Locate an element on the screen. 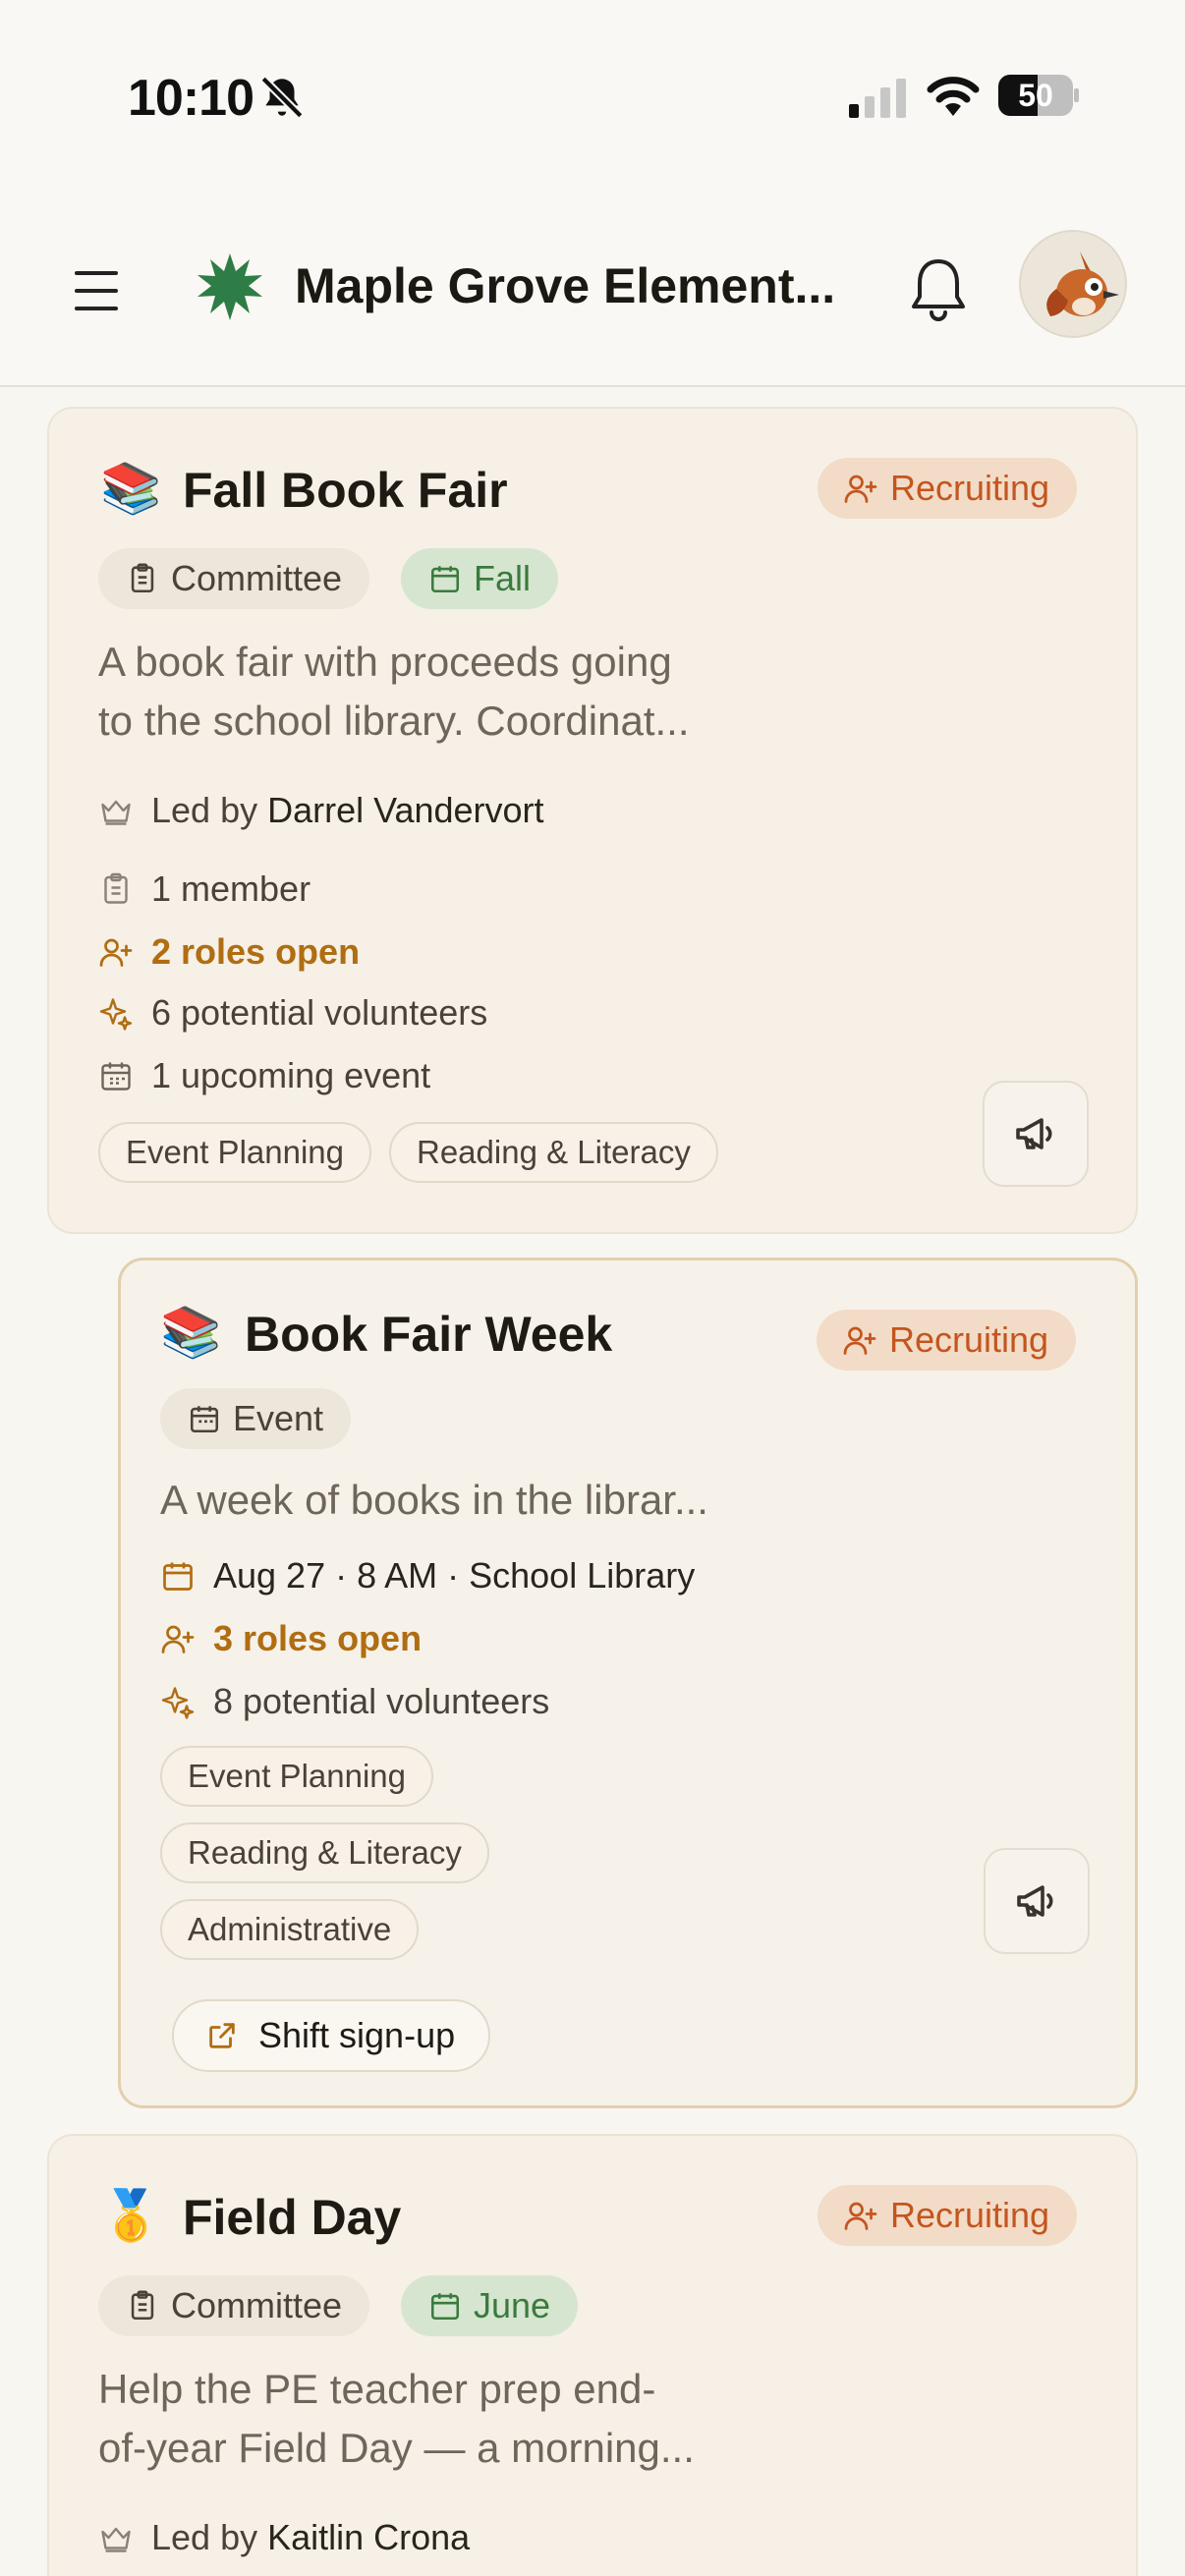  avatar is located at coordinates (1073, 284).